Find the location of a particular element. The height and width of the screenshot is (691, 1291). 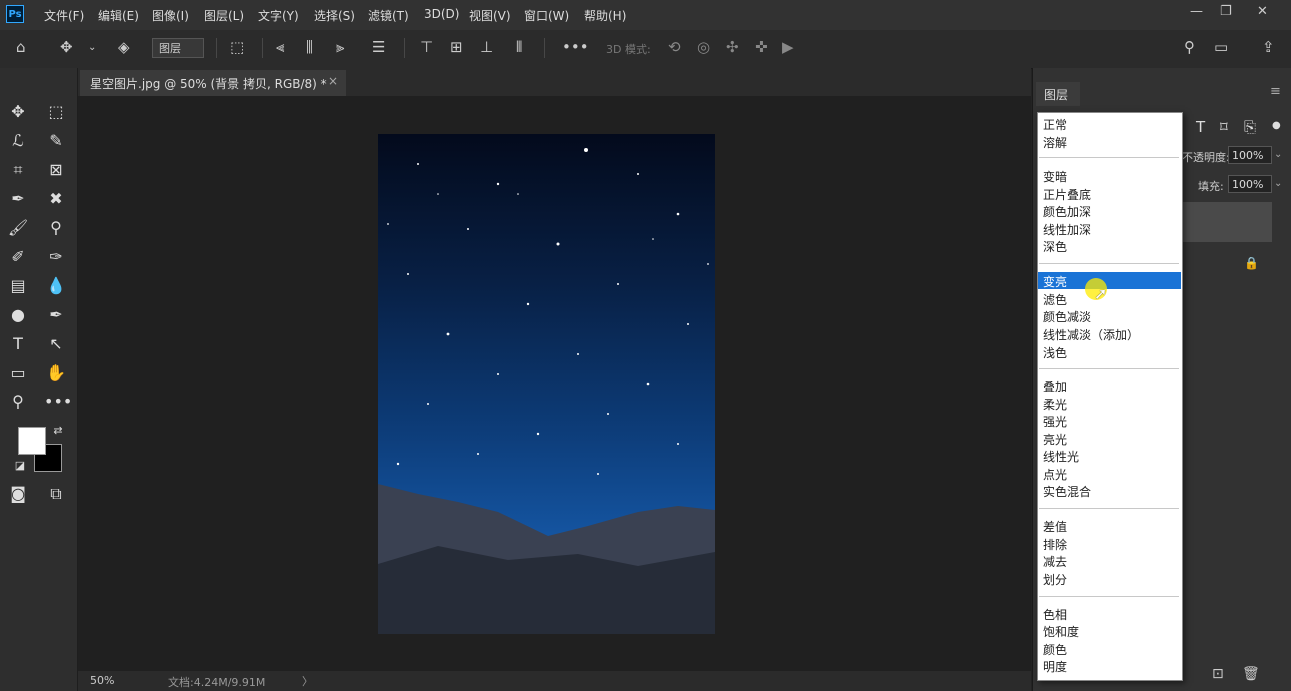

align-middle-icon: ⊞ is located at coordinates (456, 47).